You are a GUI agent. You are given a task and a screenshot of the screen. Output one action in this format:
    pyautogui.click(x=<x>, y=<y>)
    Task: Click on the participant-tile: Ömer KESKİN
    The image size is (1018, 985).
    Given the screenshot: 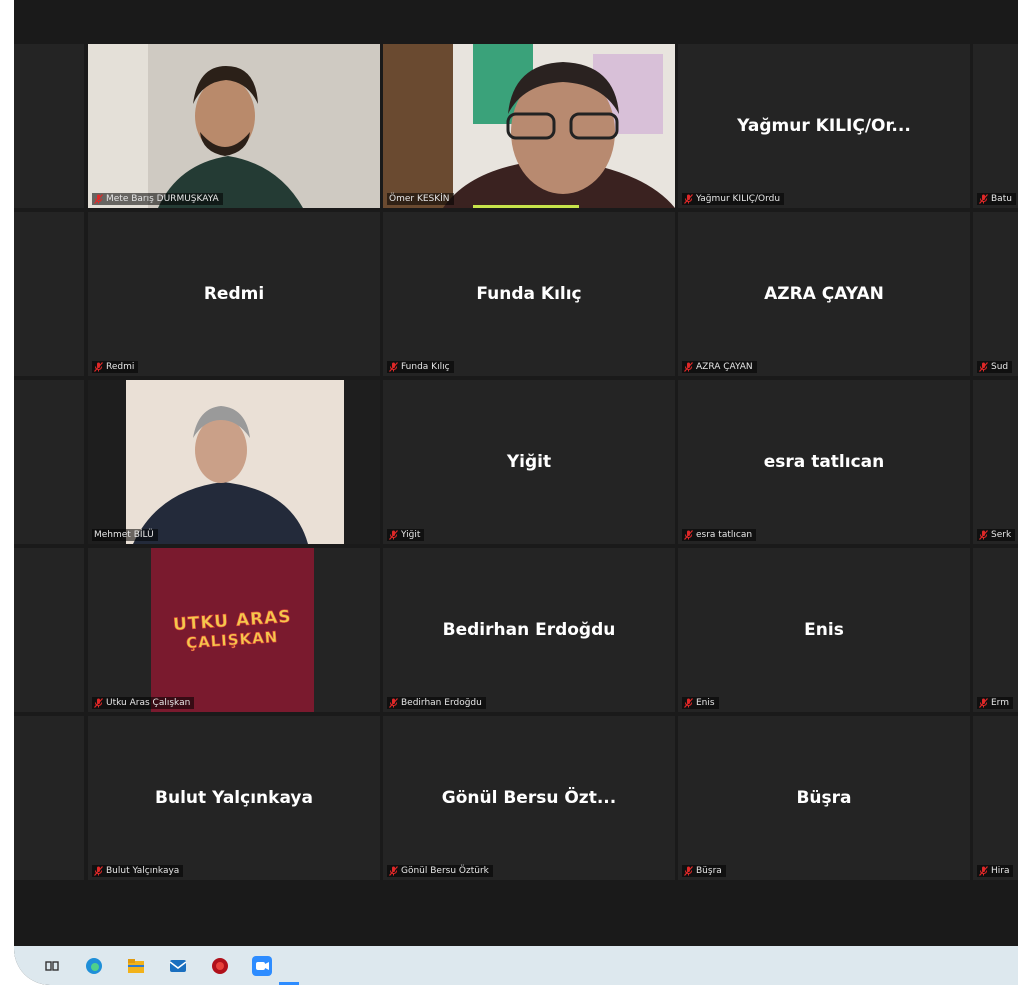 What is the action you would take?
    pyautogui.click(x=529, y=126)
    